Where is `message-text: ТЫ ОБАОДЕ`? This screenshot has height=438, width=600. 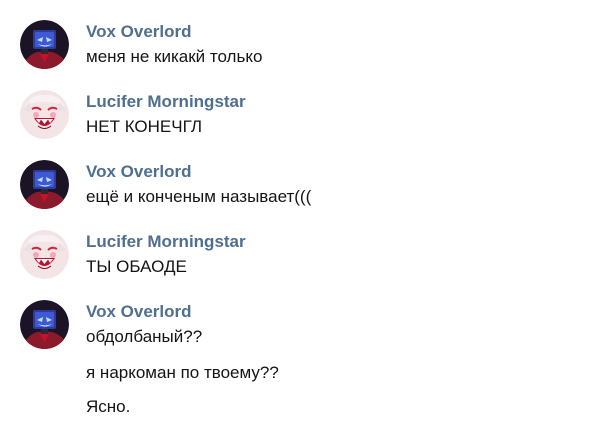 message-text: ТЫ ОБАОДЕ is located at coordinates (136, 266).